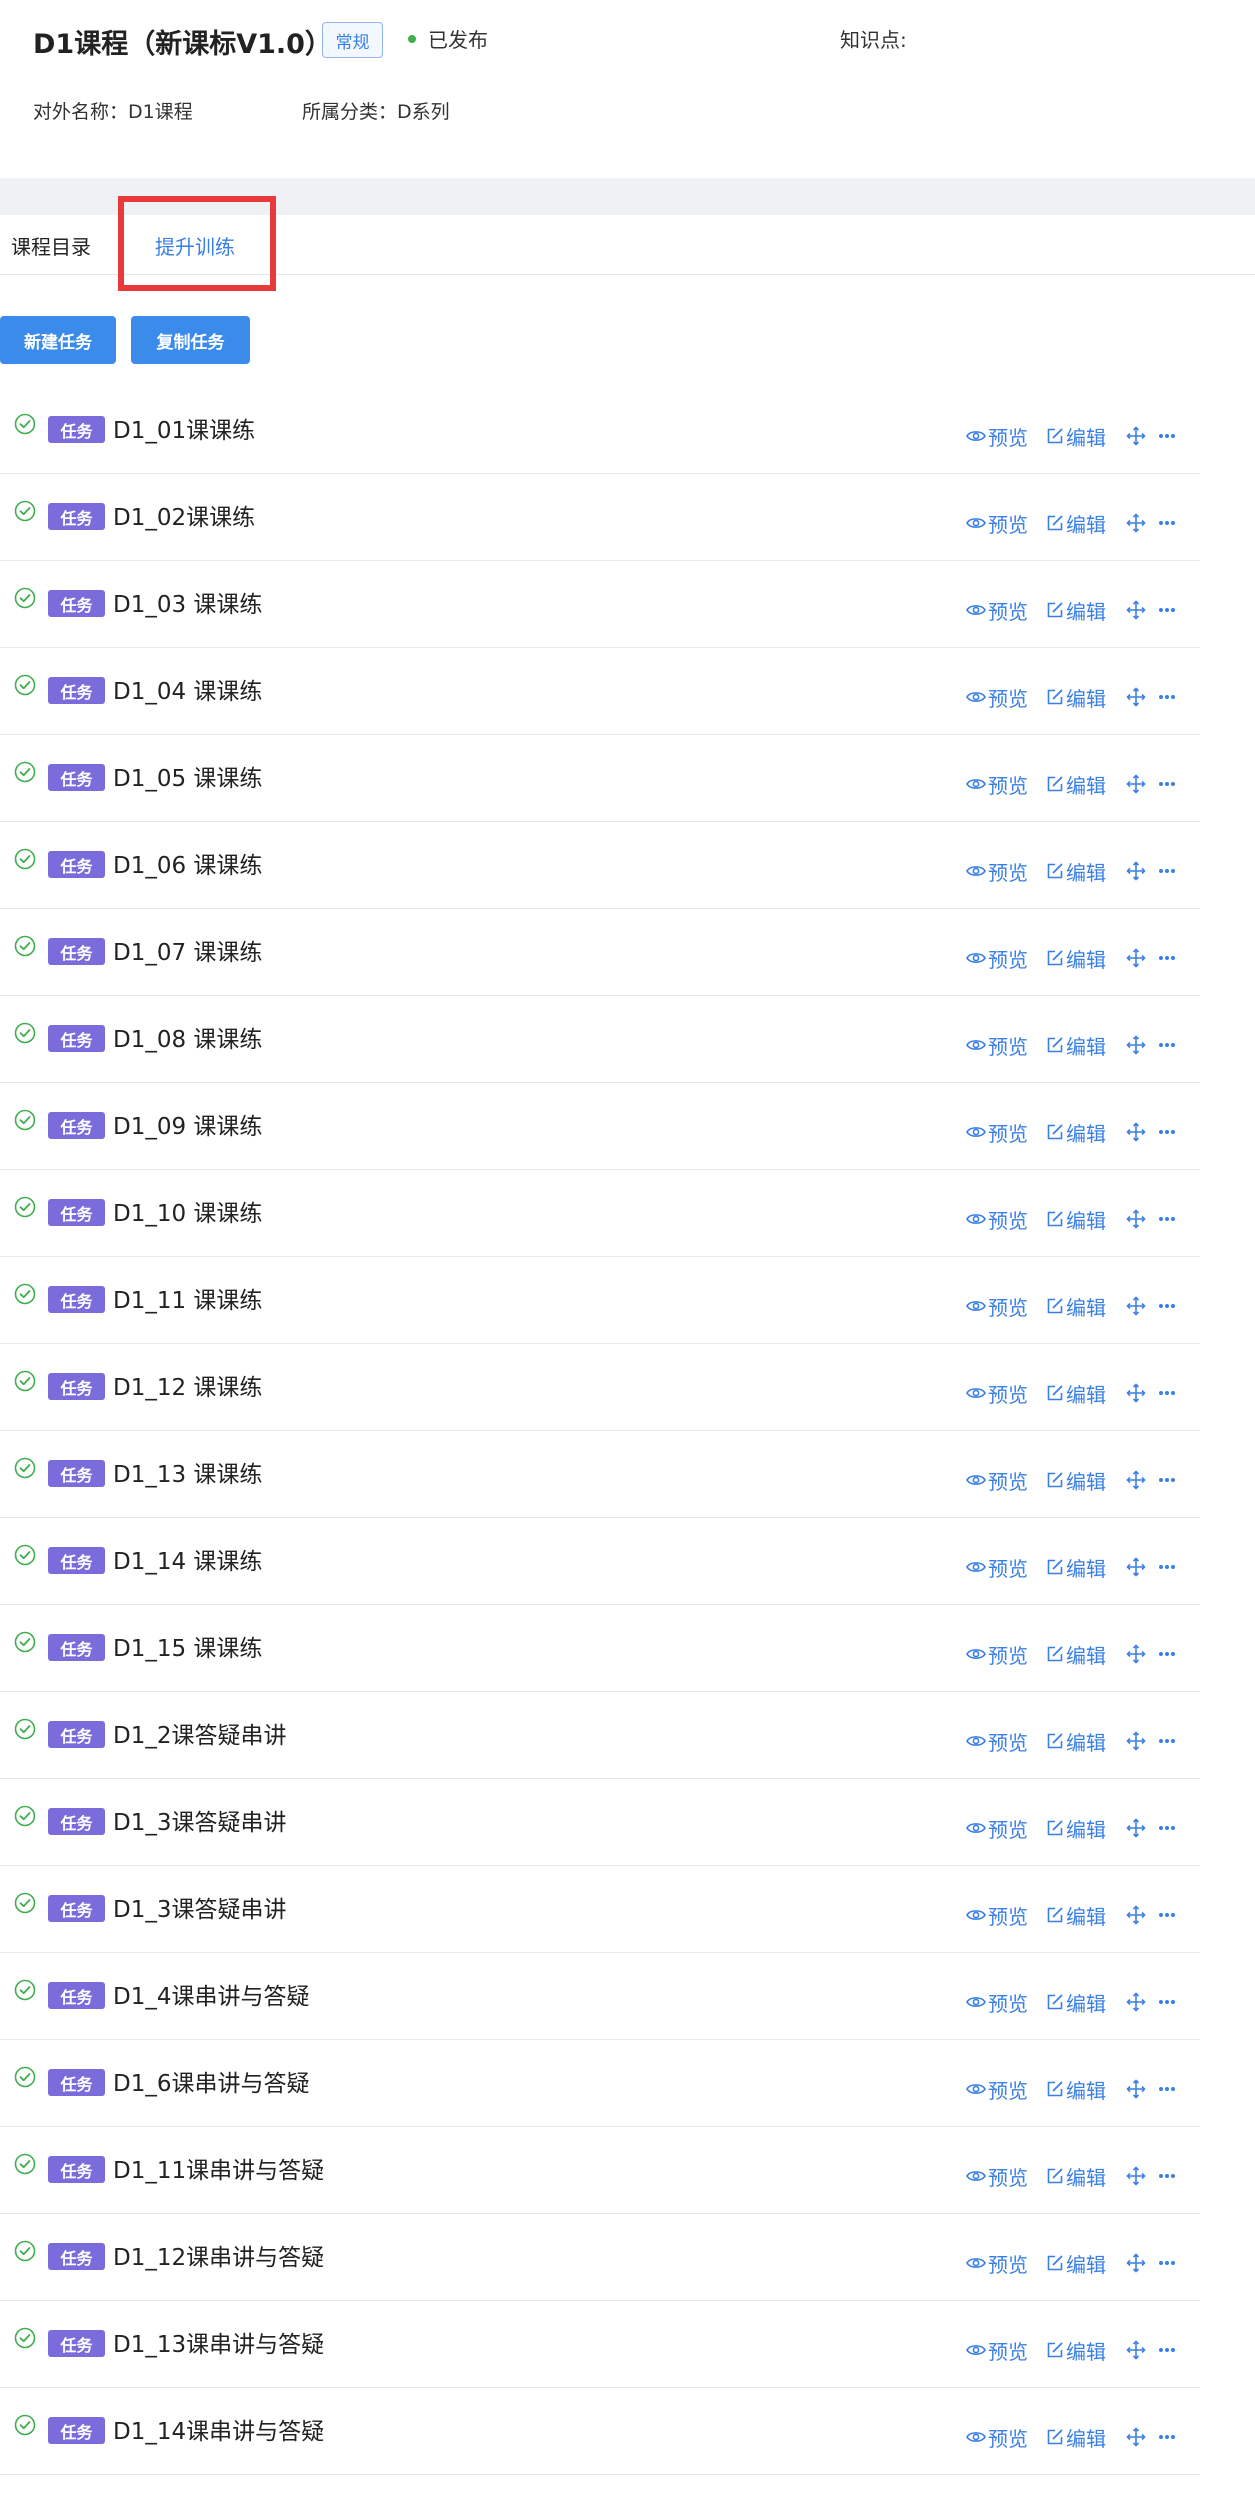 The width and height of the screenshot is (1255, 2499). I want to click on task-row: 任务 D1_05 课课练 预览 编辑, so click(600, 778).